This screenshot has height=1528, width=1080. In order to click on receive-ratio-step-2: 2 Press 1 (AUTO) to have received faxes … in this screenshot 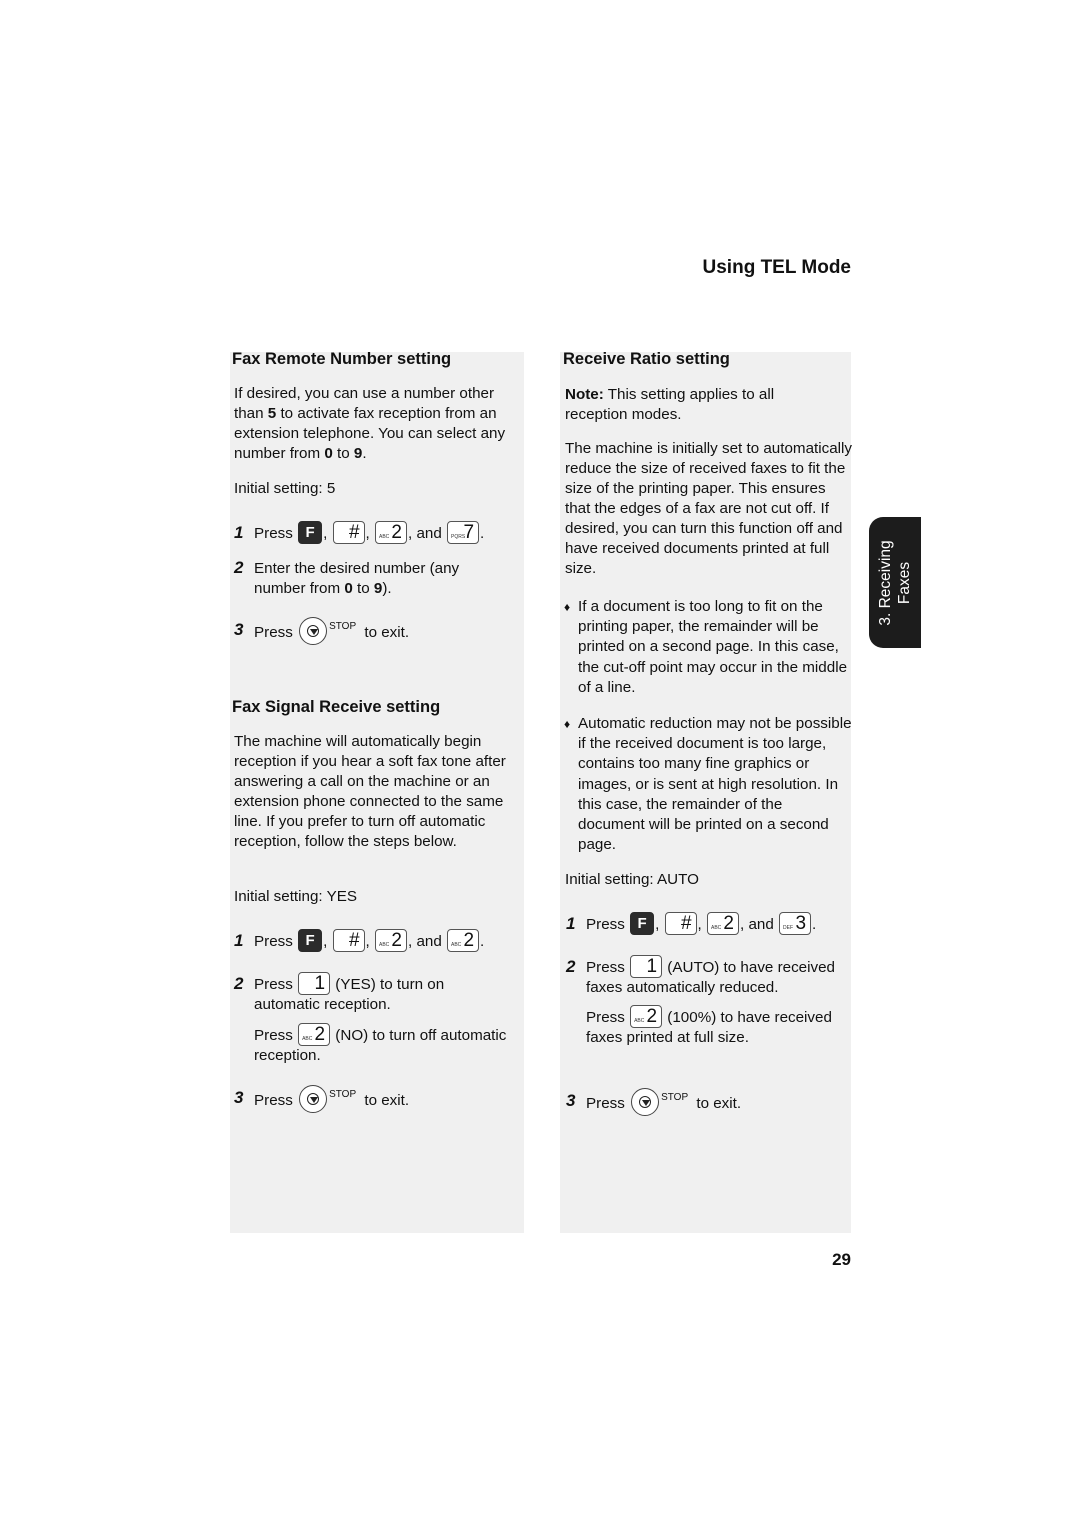, I will do `click(707, 1001)`.